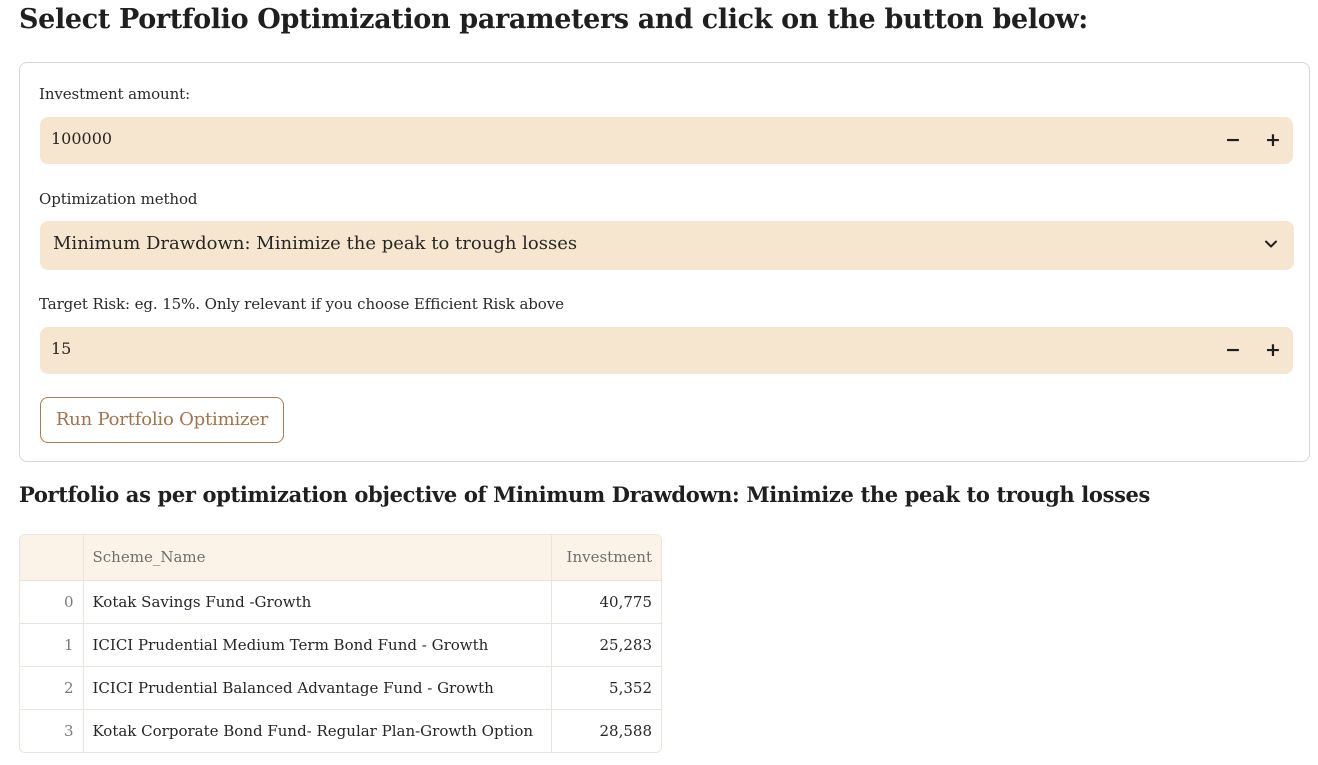  What do you see at coordinates (1271, 244) in the screenshot?
I see `chevron-down-icon` at bounding box center [1271, 244].